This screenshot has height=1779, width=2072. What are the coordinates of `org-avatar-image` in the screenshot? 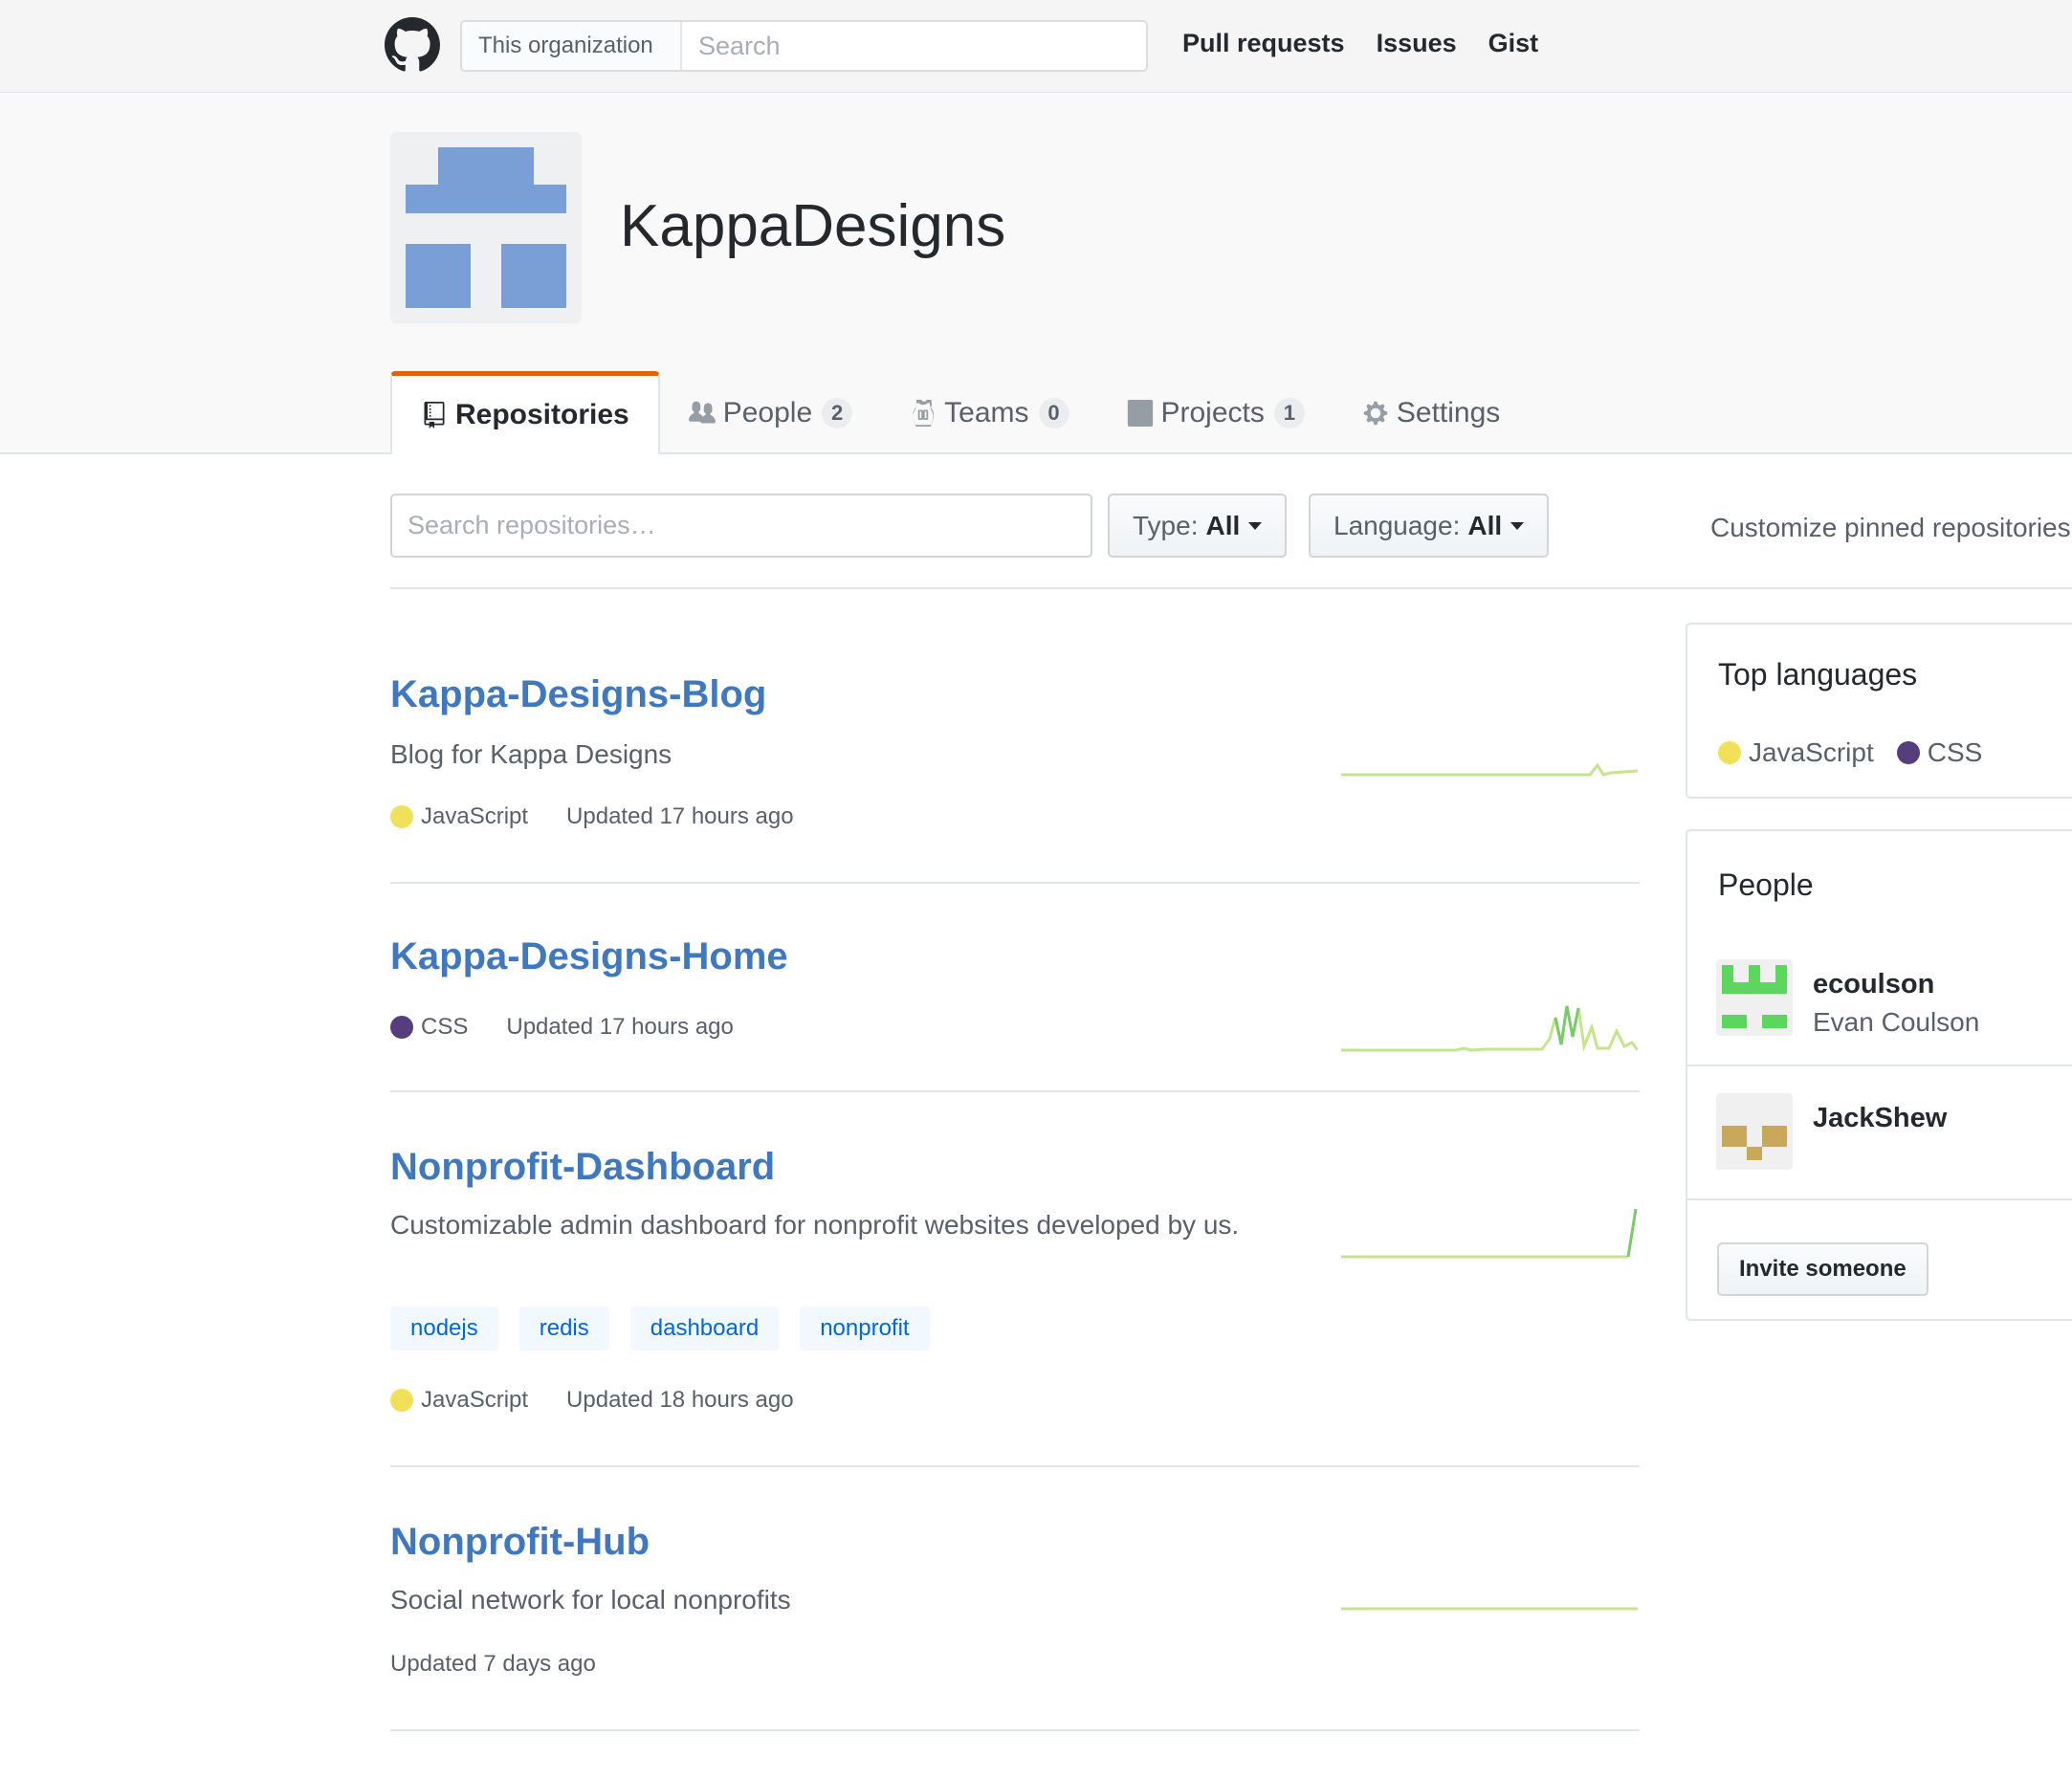 It's located at (486, 227).